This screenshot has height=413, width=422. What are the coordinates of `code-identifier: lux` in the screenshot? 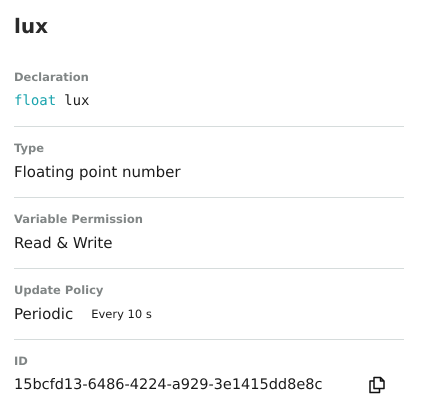 It's located at (77, 101).